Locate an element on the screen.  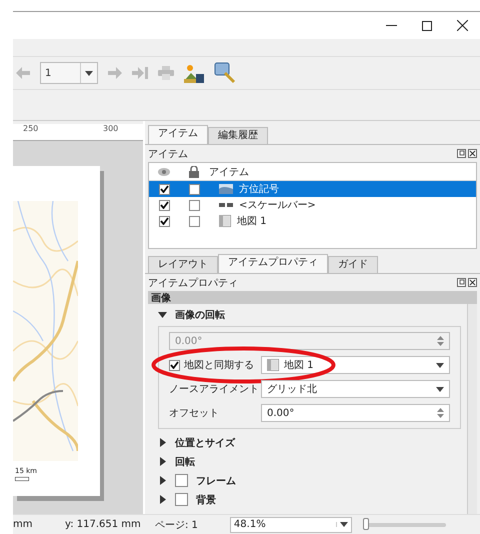
map-dropdown: 地図 1 is located at coordinates (355, 365).